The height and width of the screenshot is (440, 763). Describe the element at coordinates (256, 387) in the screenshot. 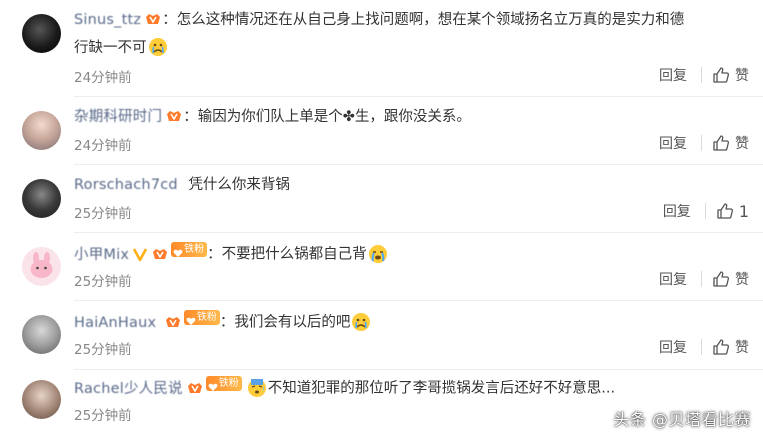

I see `cold-sweat-emoji-icon` at that location.